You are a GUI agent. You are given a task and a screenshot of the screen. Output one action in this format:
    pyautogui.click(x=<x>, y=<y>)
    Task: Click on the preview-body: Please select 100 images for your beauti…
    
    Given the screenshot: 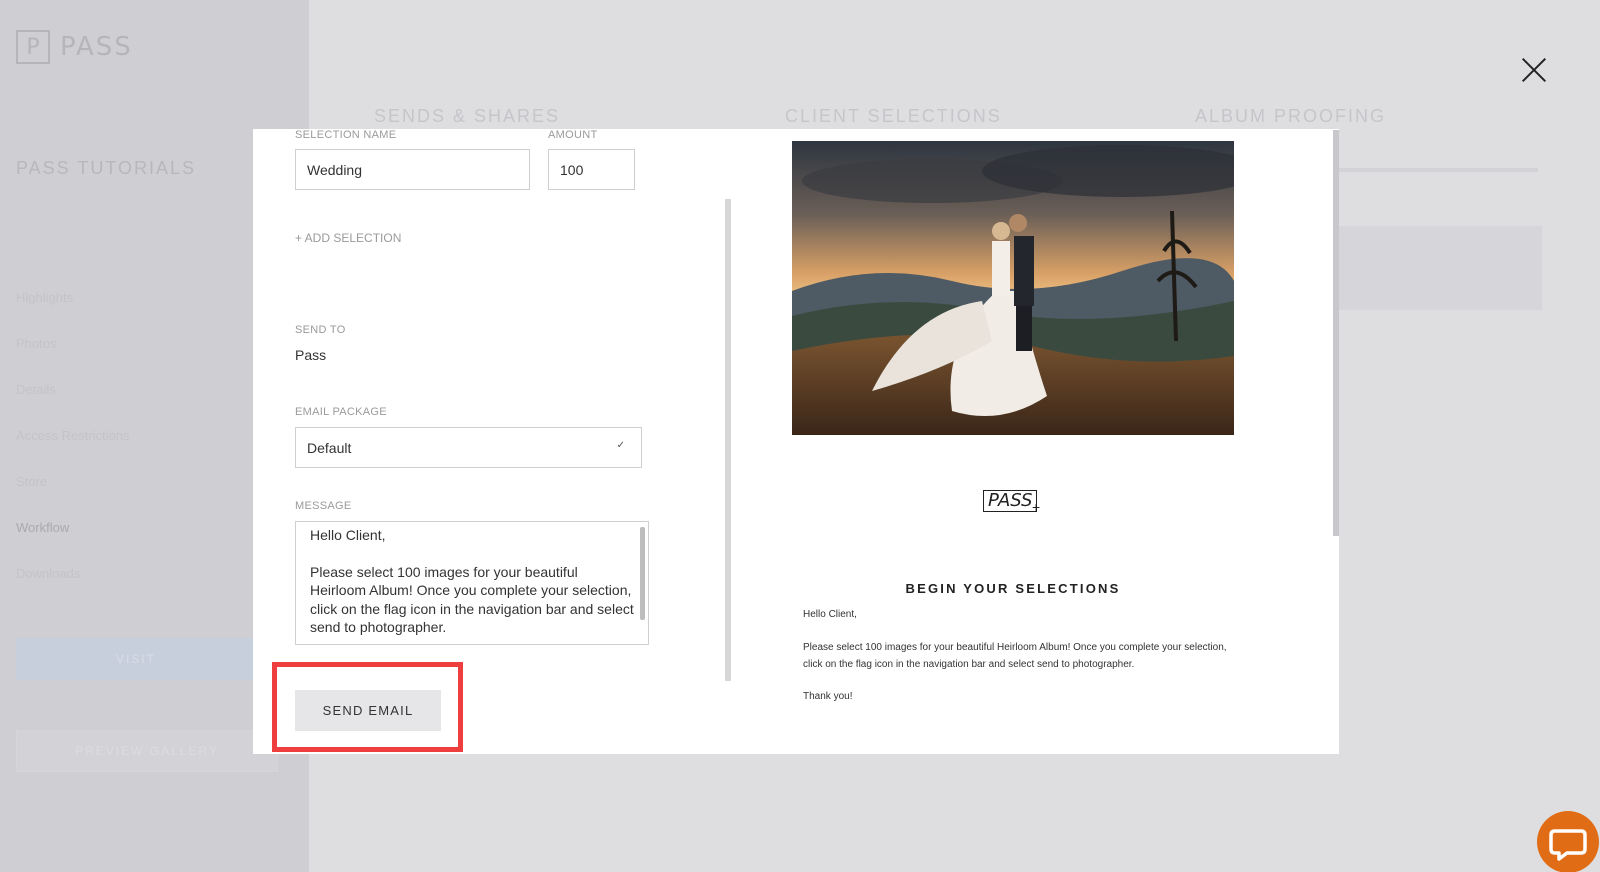 What is the action you would take?
    pyautogui.click(x=1015, y=656)
    